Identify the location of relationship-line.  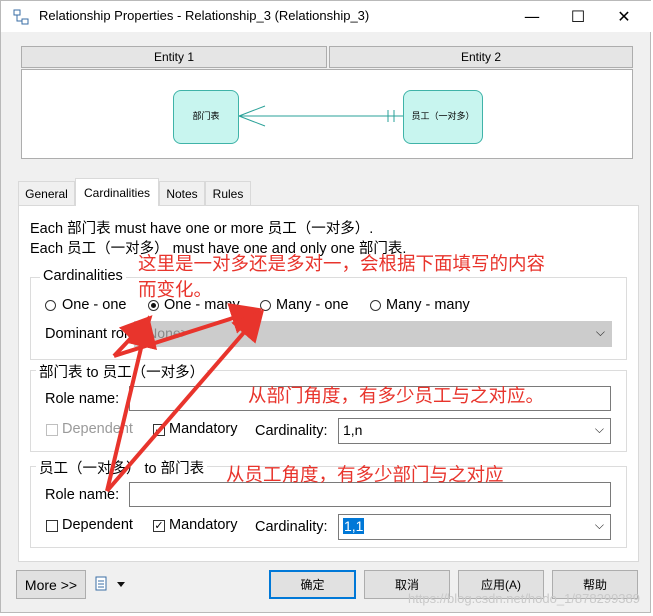
(320, 116).